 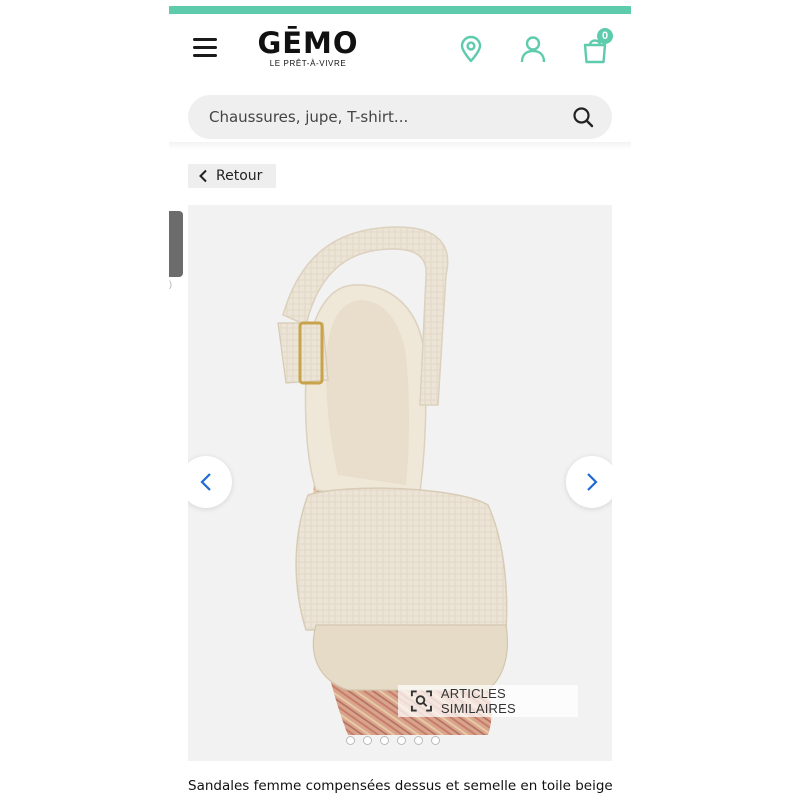 I want to click on header-divider, so click(x=400, y=146).